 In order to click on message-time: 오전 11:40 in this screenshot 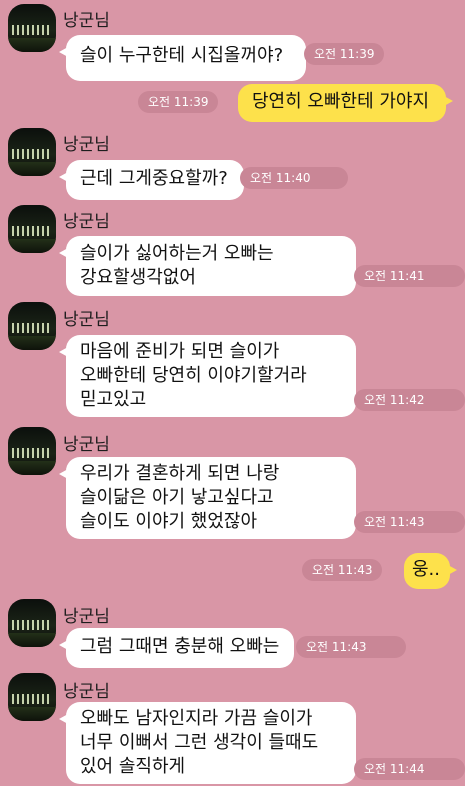, I will do `click(294, 178)`.